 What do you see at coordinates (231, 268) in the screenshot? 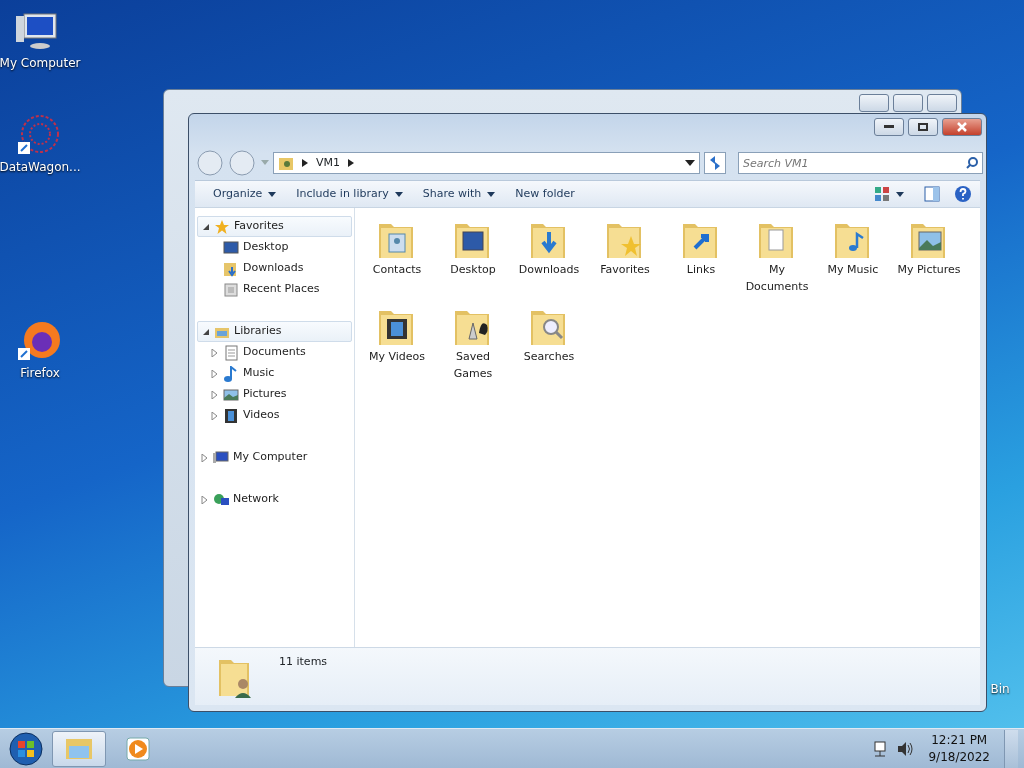
I see `folder-download-icon` at bounding box center [231, 268].